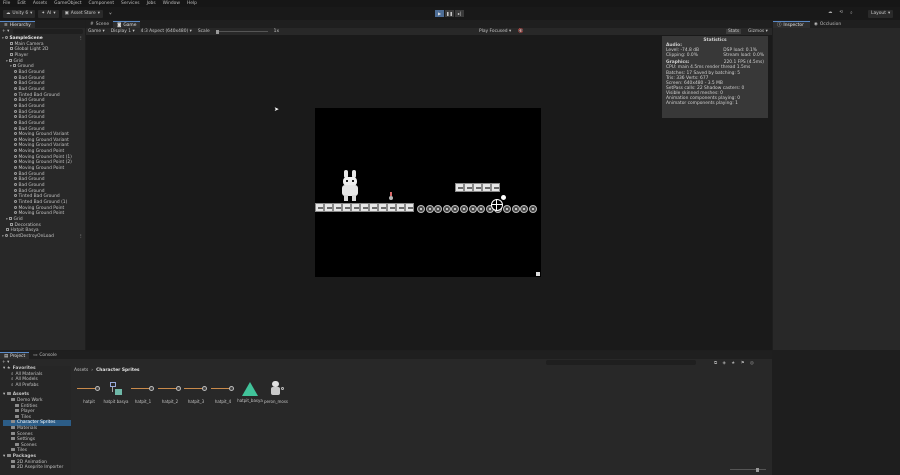  Describe the element at coordinates (143, 395) in the screenshot. I see `asset-thumbnail: hatpit_1` at that location.